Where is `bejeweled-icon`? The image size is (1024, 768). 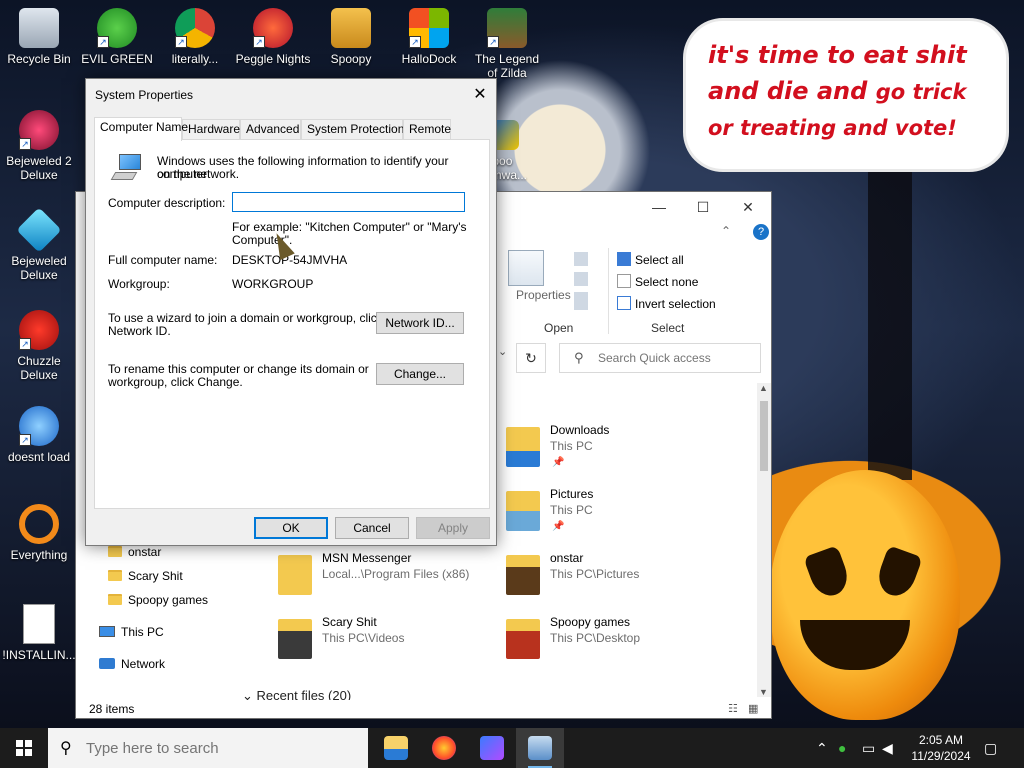
bejeweled-icon is located at coordinates (39, 230).